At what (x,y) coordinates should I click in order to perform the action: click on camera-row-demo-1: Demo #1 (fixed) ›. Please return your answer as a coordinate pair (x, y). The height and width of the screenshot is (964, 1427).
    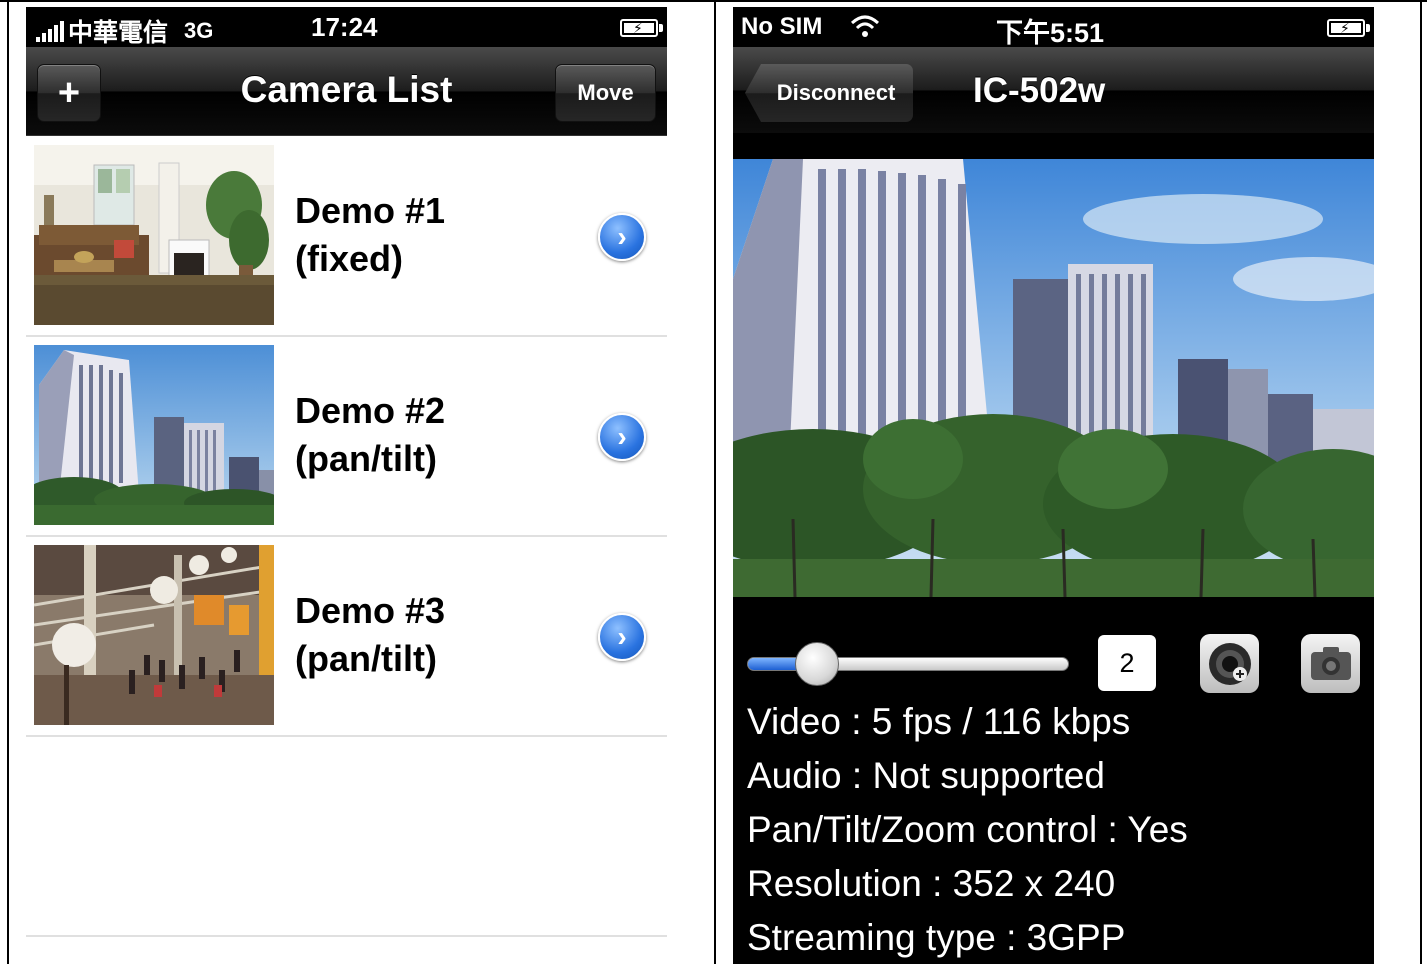
    Looking at the image, I should click on (346, 237).